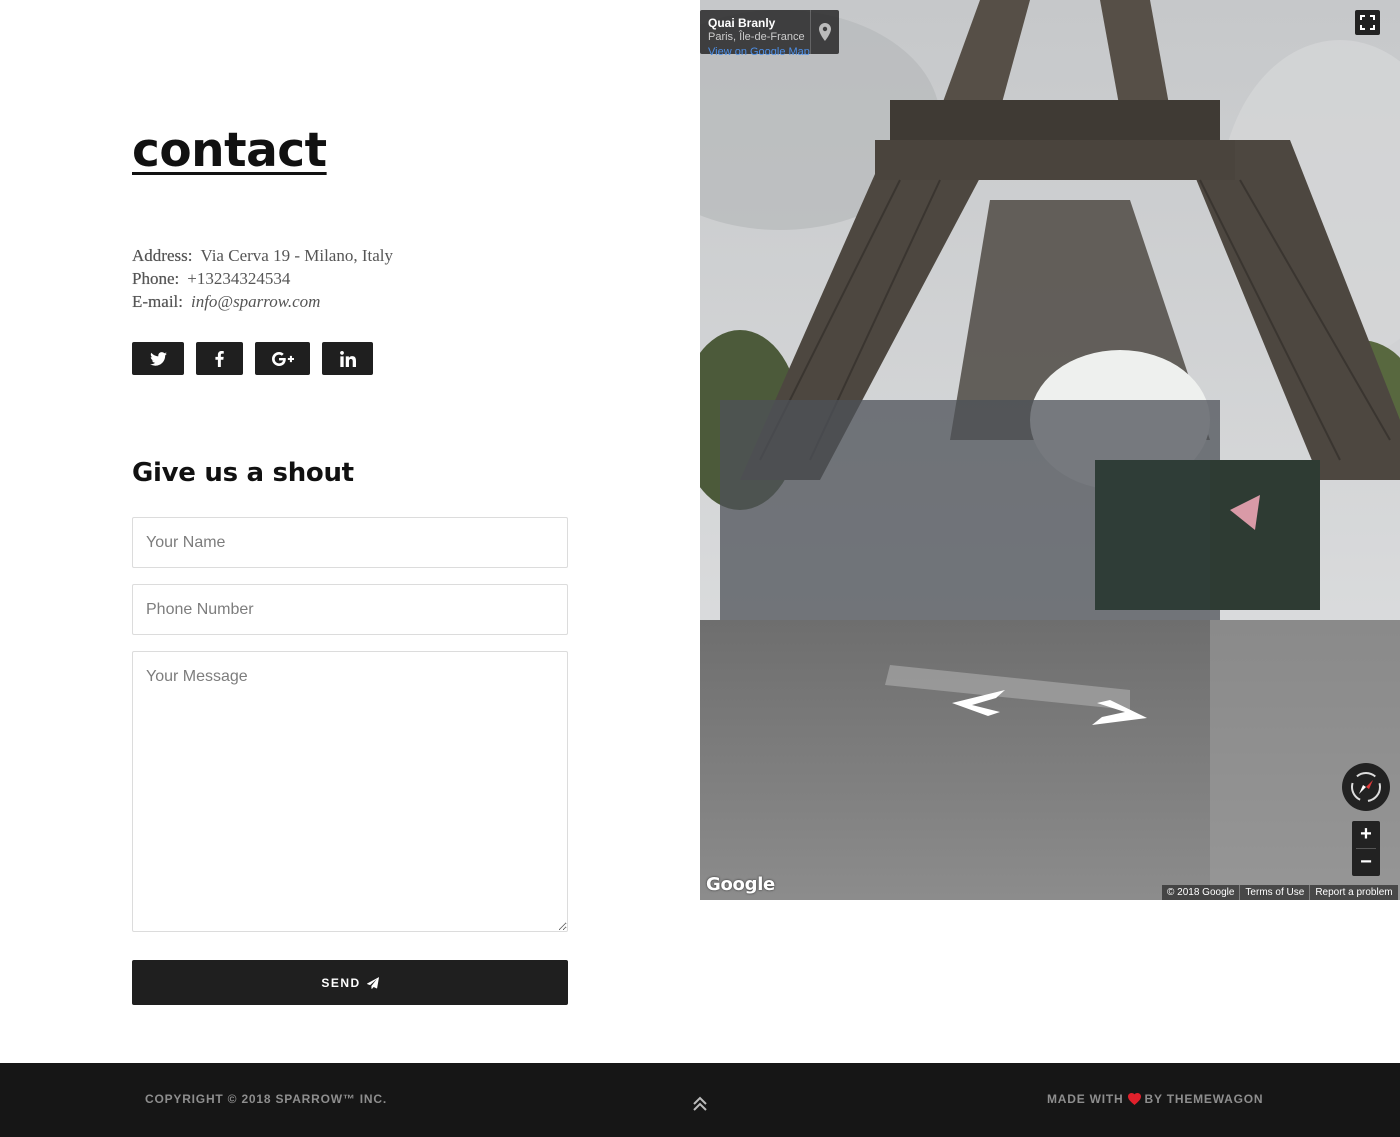  What do you see at coordinates (759, 50) in the screenshot?
I see `view-on-google-maps-link: View on Google Maps` at bounding box center [759, 50].